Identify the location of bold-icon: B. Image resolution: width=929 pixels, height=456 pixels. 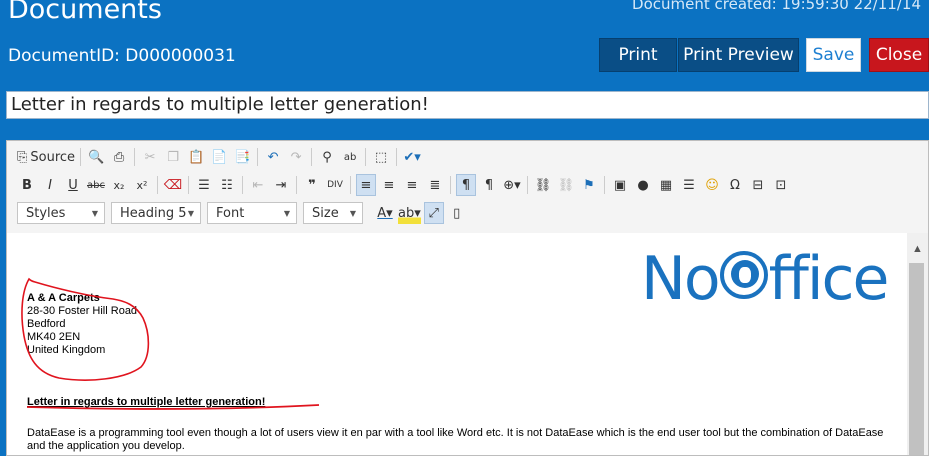
(27, 185).